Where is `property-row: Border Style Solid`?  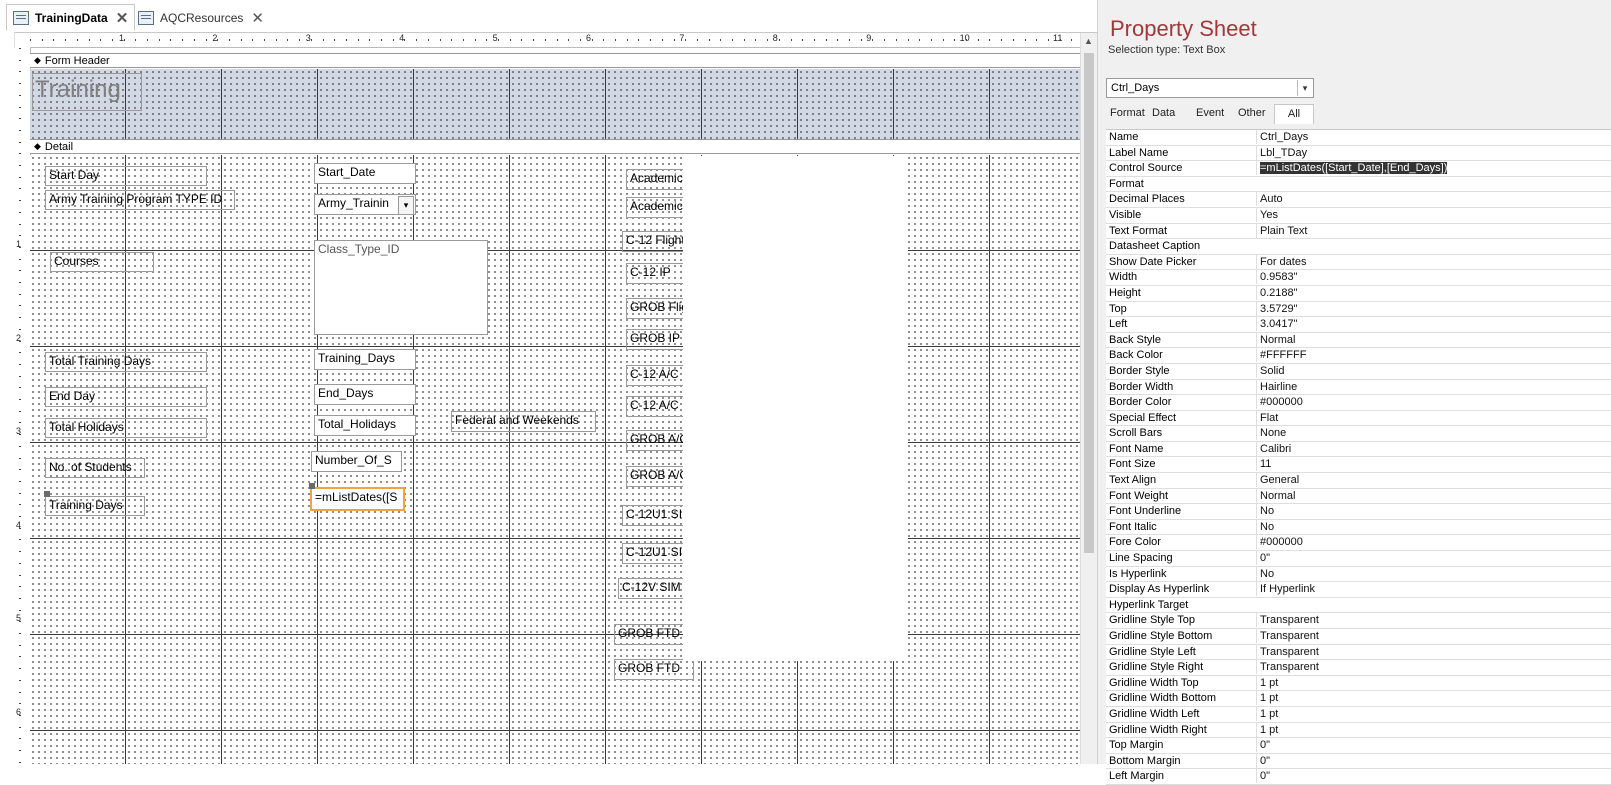
property-row: Border Style Solid is located at coordinates (1358, 371).